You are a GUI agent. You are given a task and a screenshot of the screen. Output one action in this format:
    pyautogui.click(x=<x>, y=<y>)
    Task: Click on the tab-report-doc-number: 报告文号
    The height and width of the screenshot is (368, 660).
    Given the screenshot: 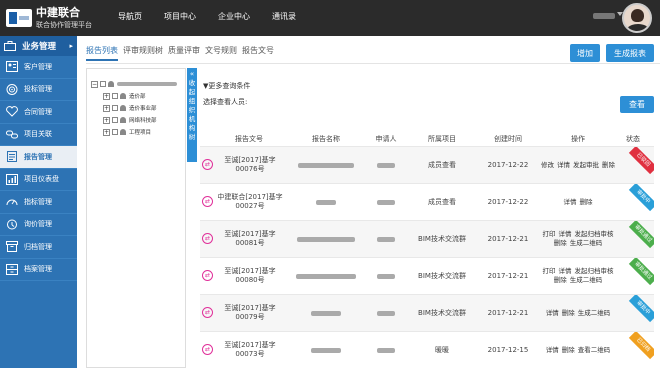 What is the action you would take?
    pyautogui.click(x=258, y=53)
    